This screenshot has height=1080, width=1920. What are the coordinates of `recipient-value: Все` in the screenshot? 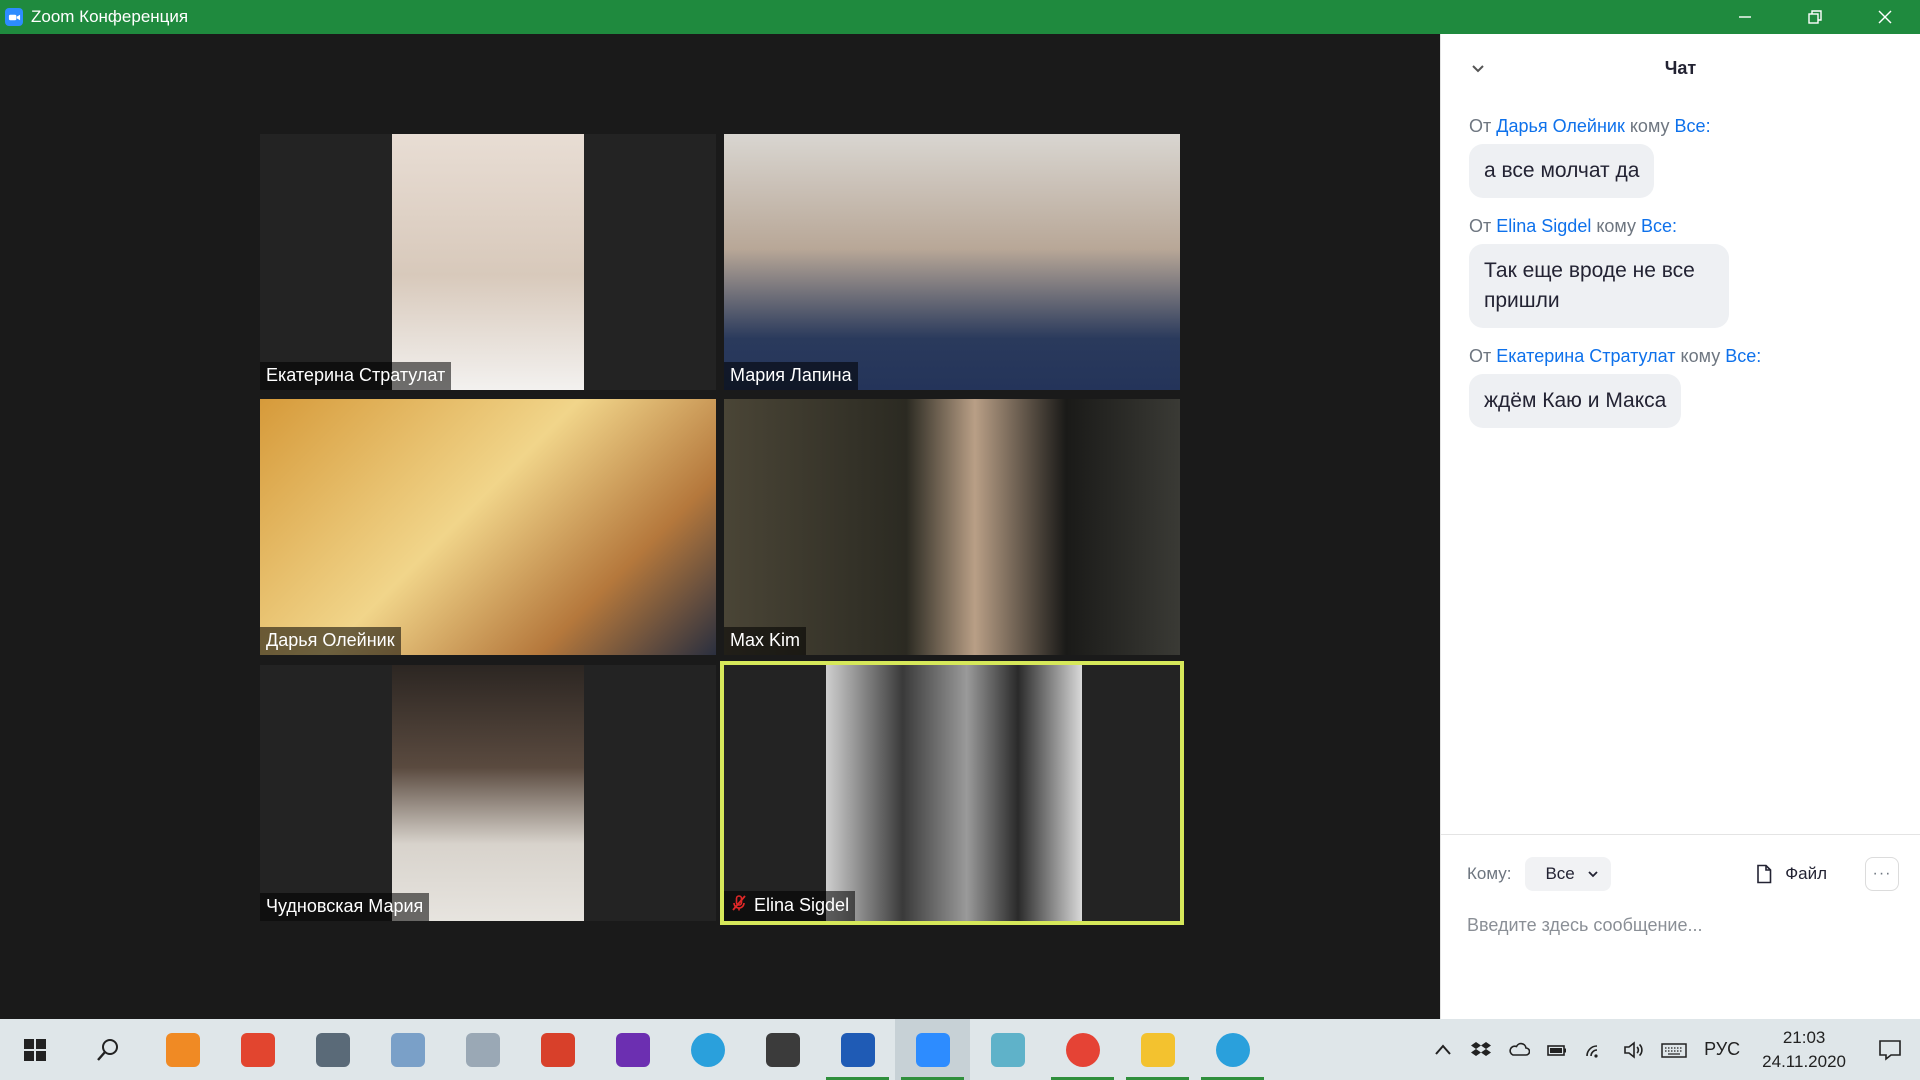 It's located at (1560, 873).